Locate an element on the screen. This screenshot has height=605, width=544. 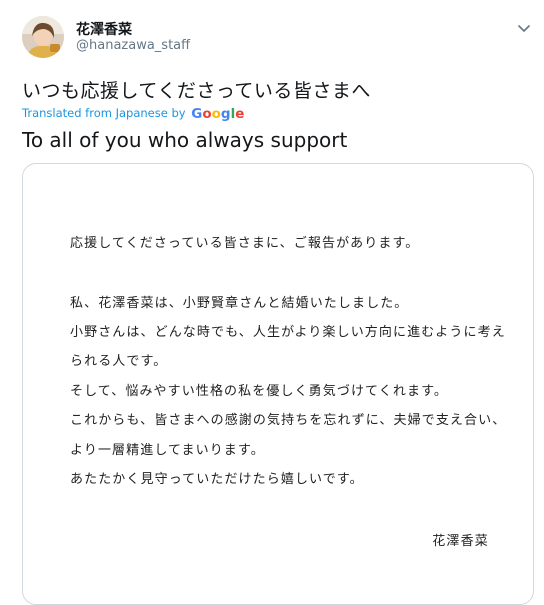
google-logo-letter: e is located at coordinates (240, 114).